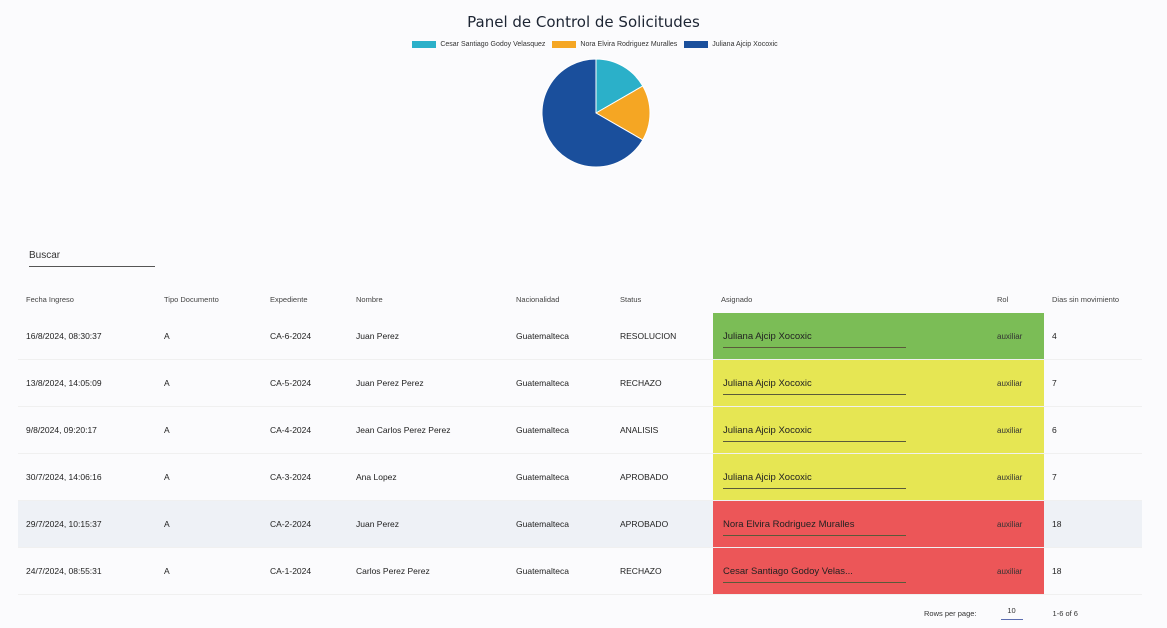 The height and width of the screenshot is (628, 1167). What do you see at coordinates (745, 44) in the screenshot?
I see `legend-label: Juliana Ajcip Xocoxic` at bounding box center [745, 44].